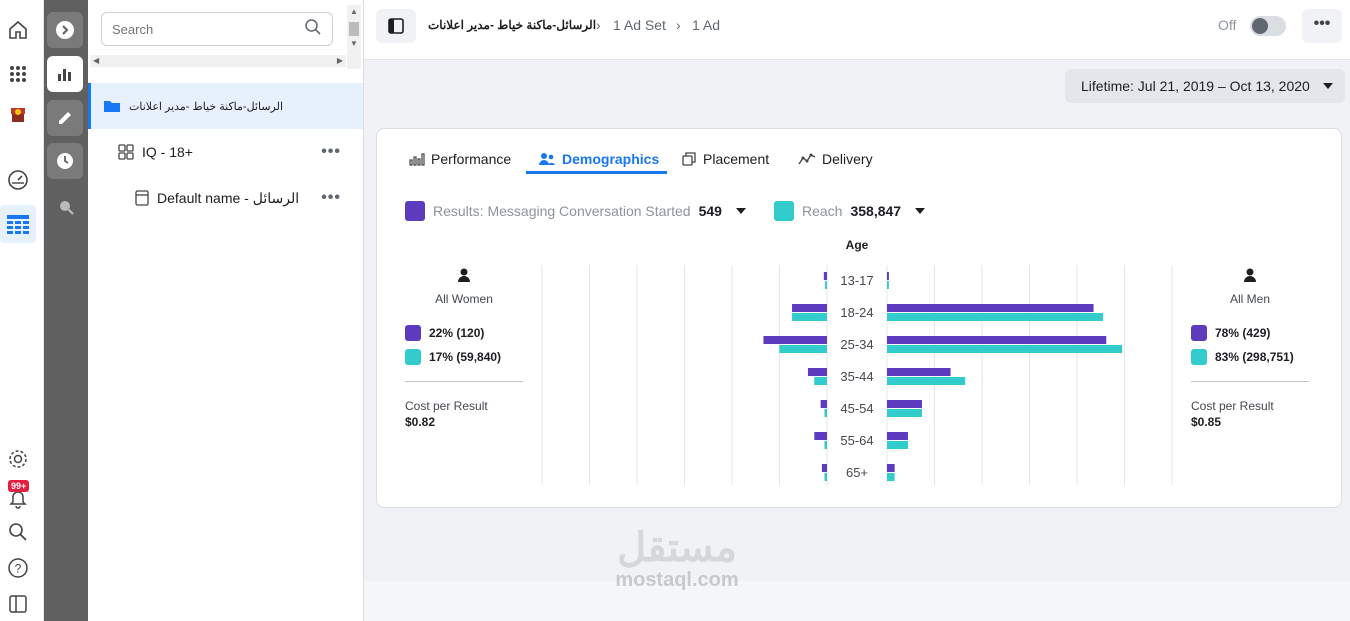  I want to click on tree-item-ad: Default name - الرسائل •••, so click(225, 198).